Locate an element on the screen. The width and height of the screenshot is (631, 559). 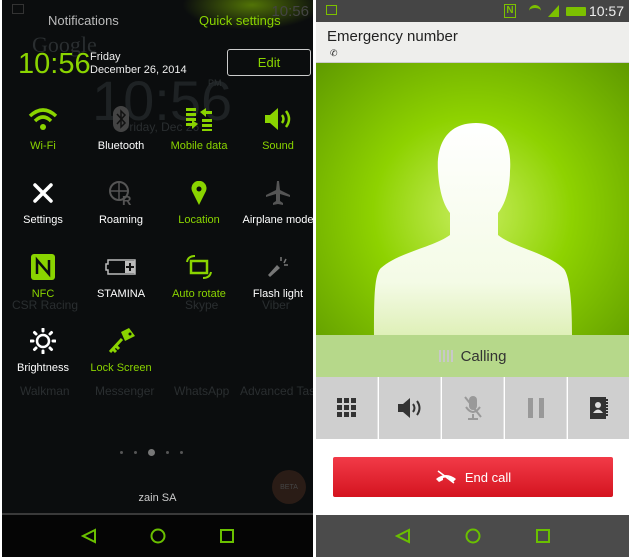
edit-button: Edit is located at coordinates (269, 62).